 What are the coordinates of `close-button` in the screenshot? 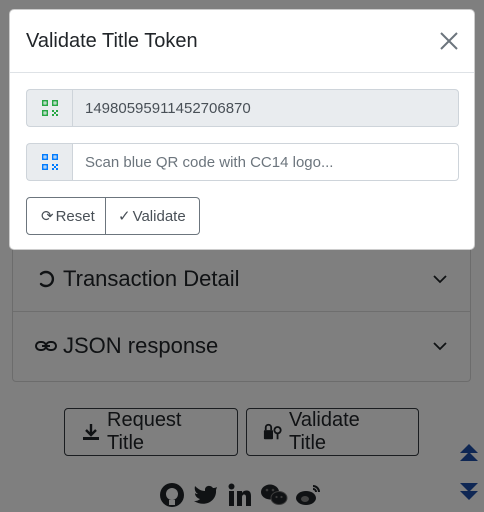 It's located at (449, 41).